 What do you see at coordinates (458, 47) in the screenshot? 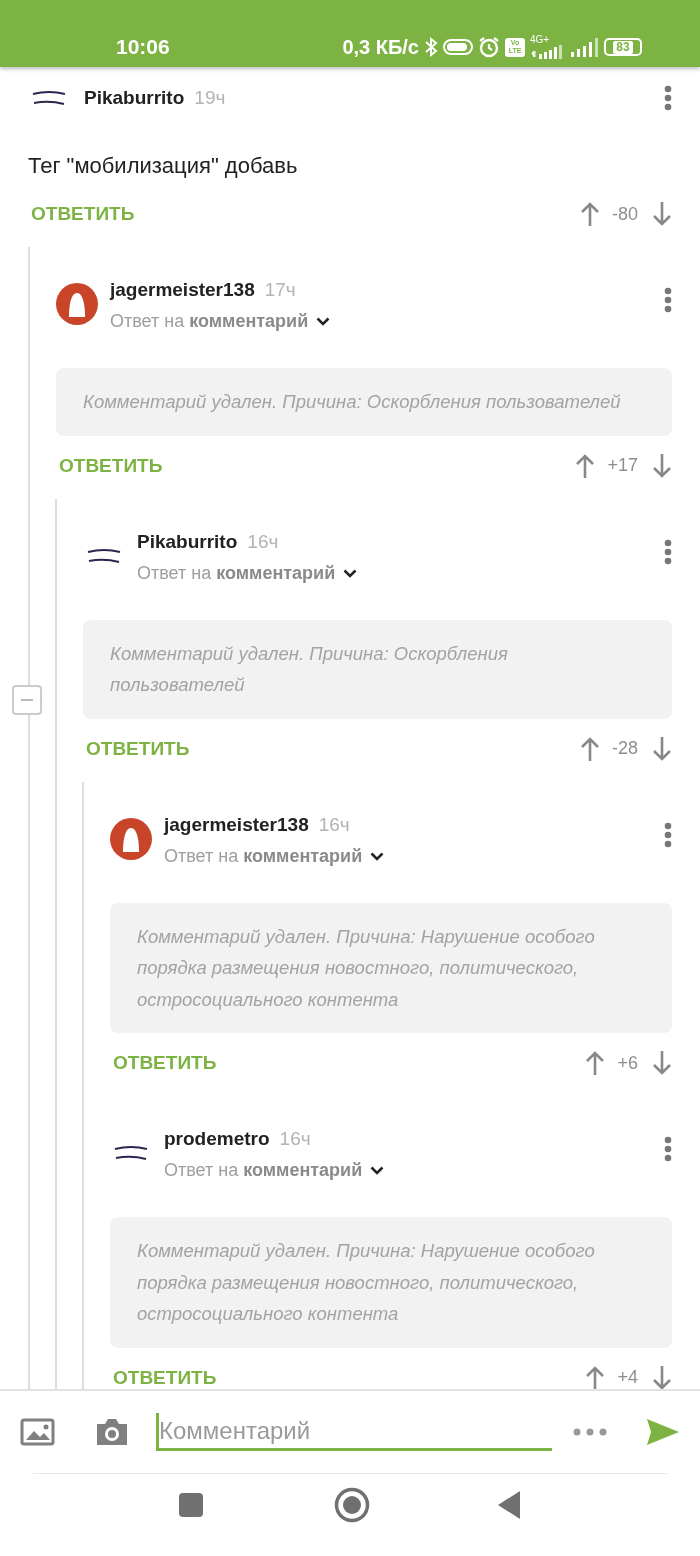
I see `pill-icon` at bounding box center [458, 47].